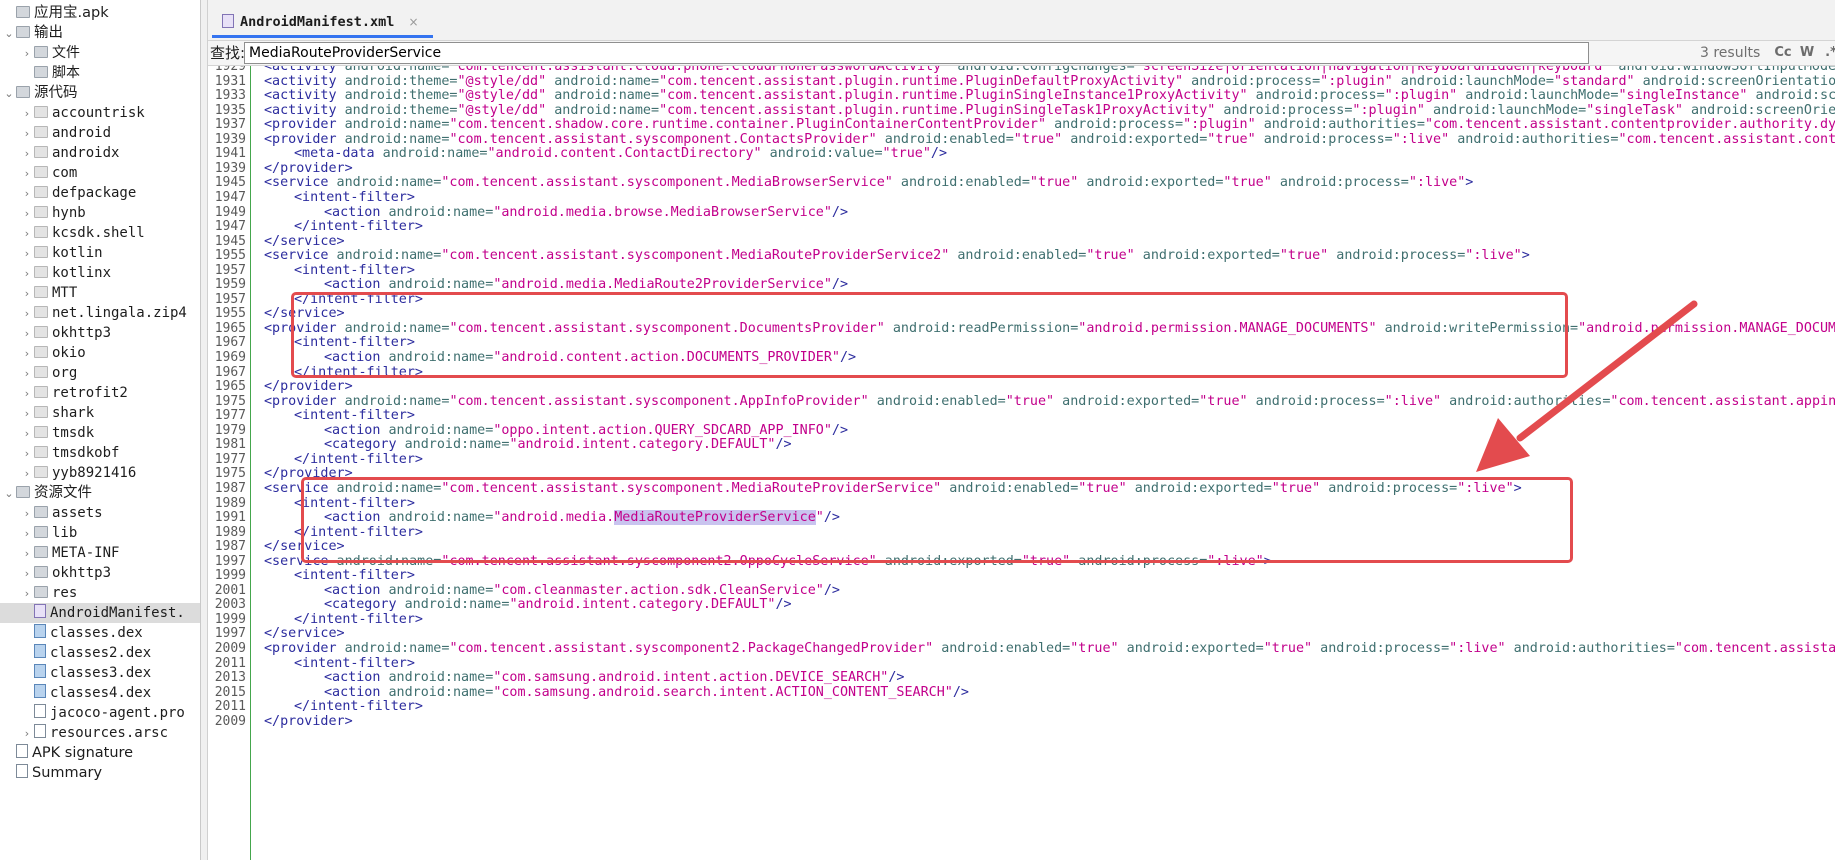 Image resolution: width=1835 pixels, height=860 pixels. Describe the element at coordinates (100, 773) in the screenshot. I see `tree-item: Summary` at that location.